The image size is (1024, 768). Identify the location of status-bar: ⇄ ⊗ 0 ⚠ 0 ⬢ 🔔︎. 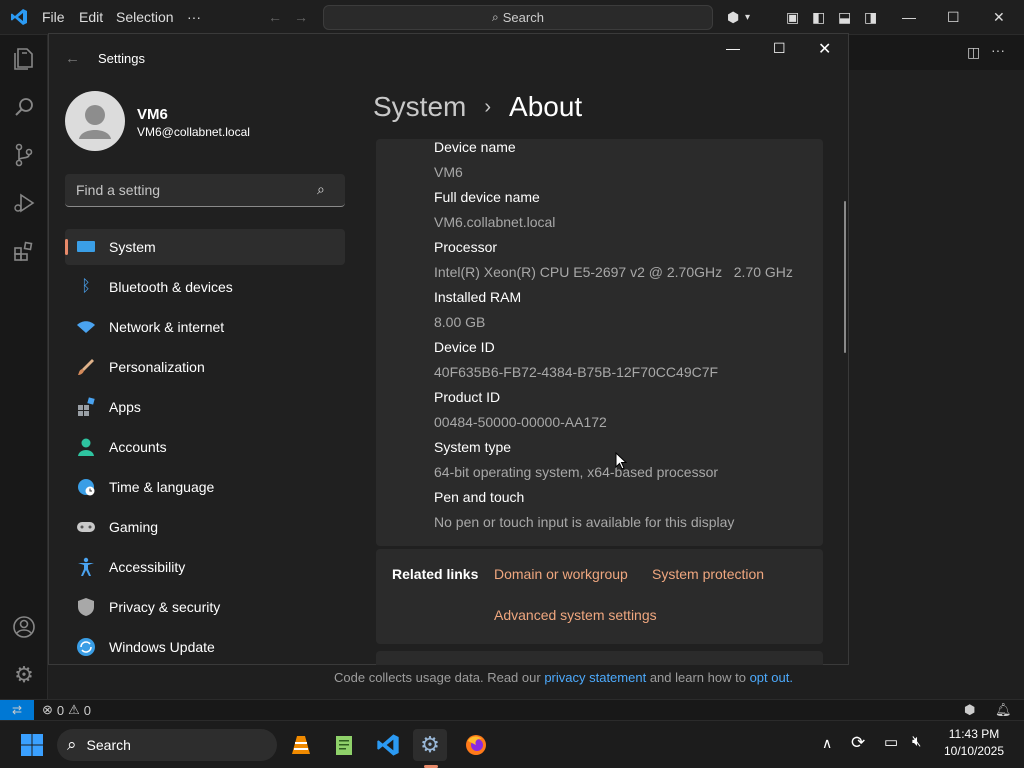
(512, 709).